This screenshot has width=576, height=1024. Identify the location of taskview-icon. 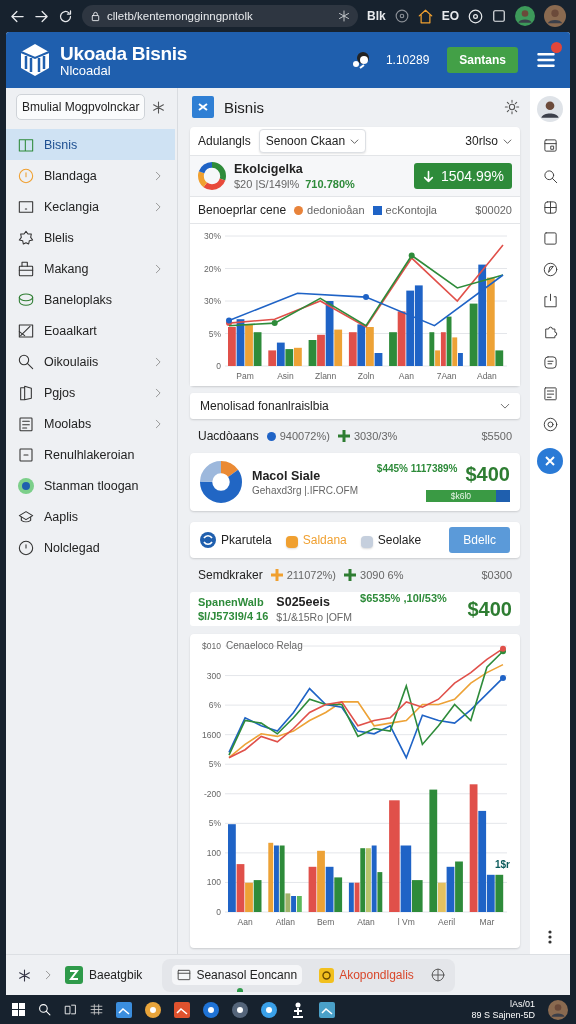
(70, 1009).